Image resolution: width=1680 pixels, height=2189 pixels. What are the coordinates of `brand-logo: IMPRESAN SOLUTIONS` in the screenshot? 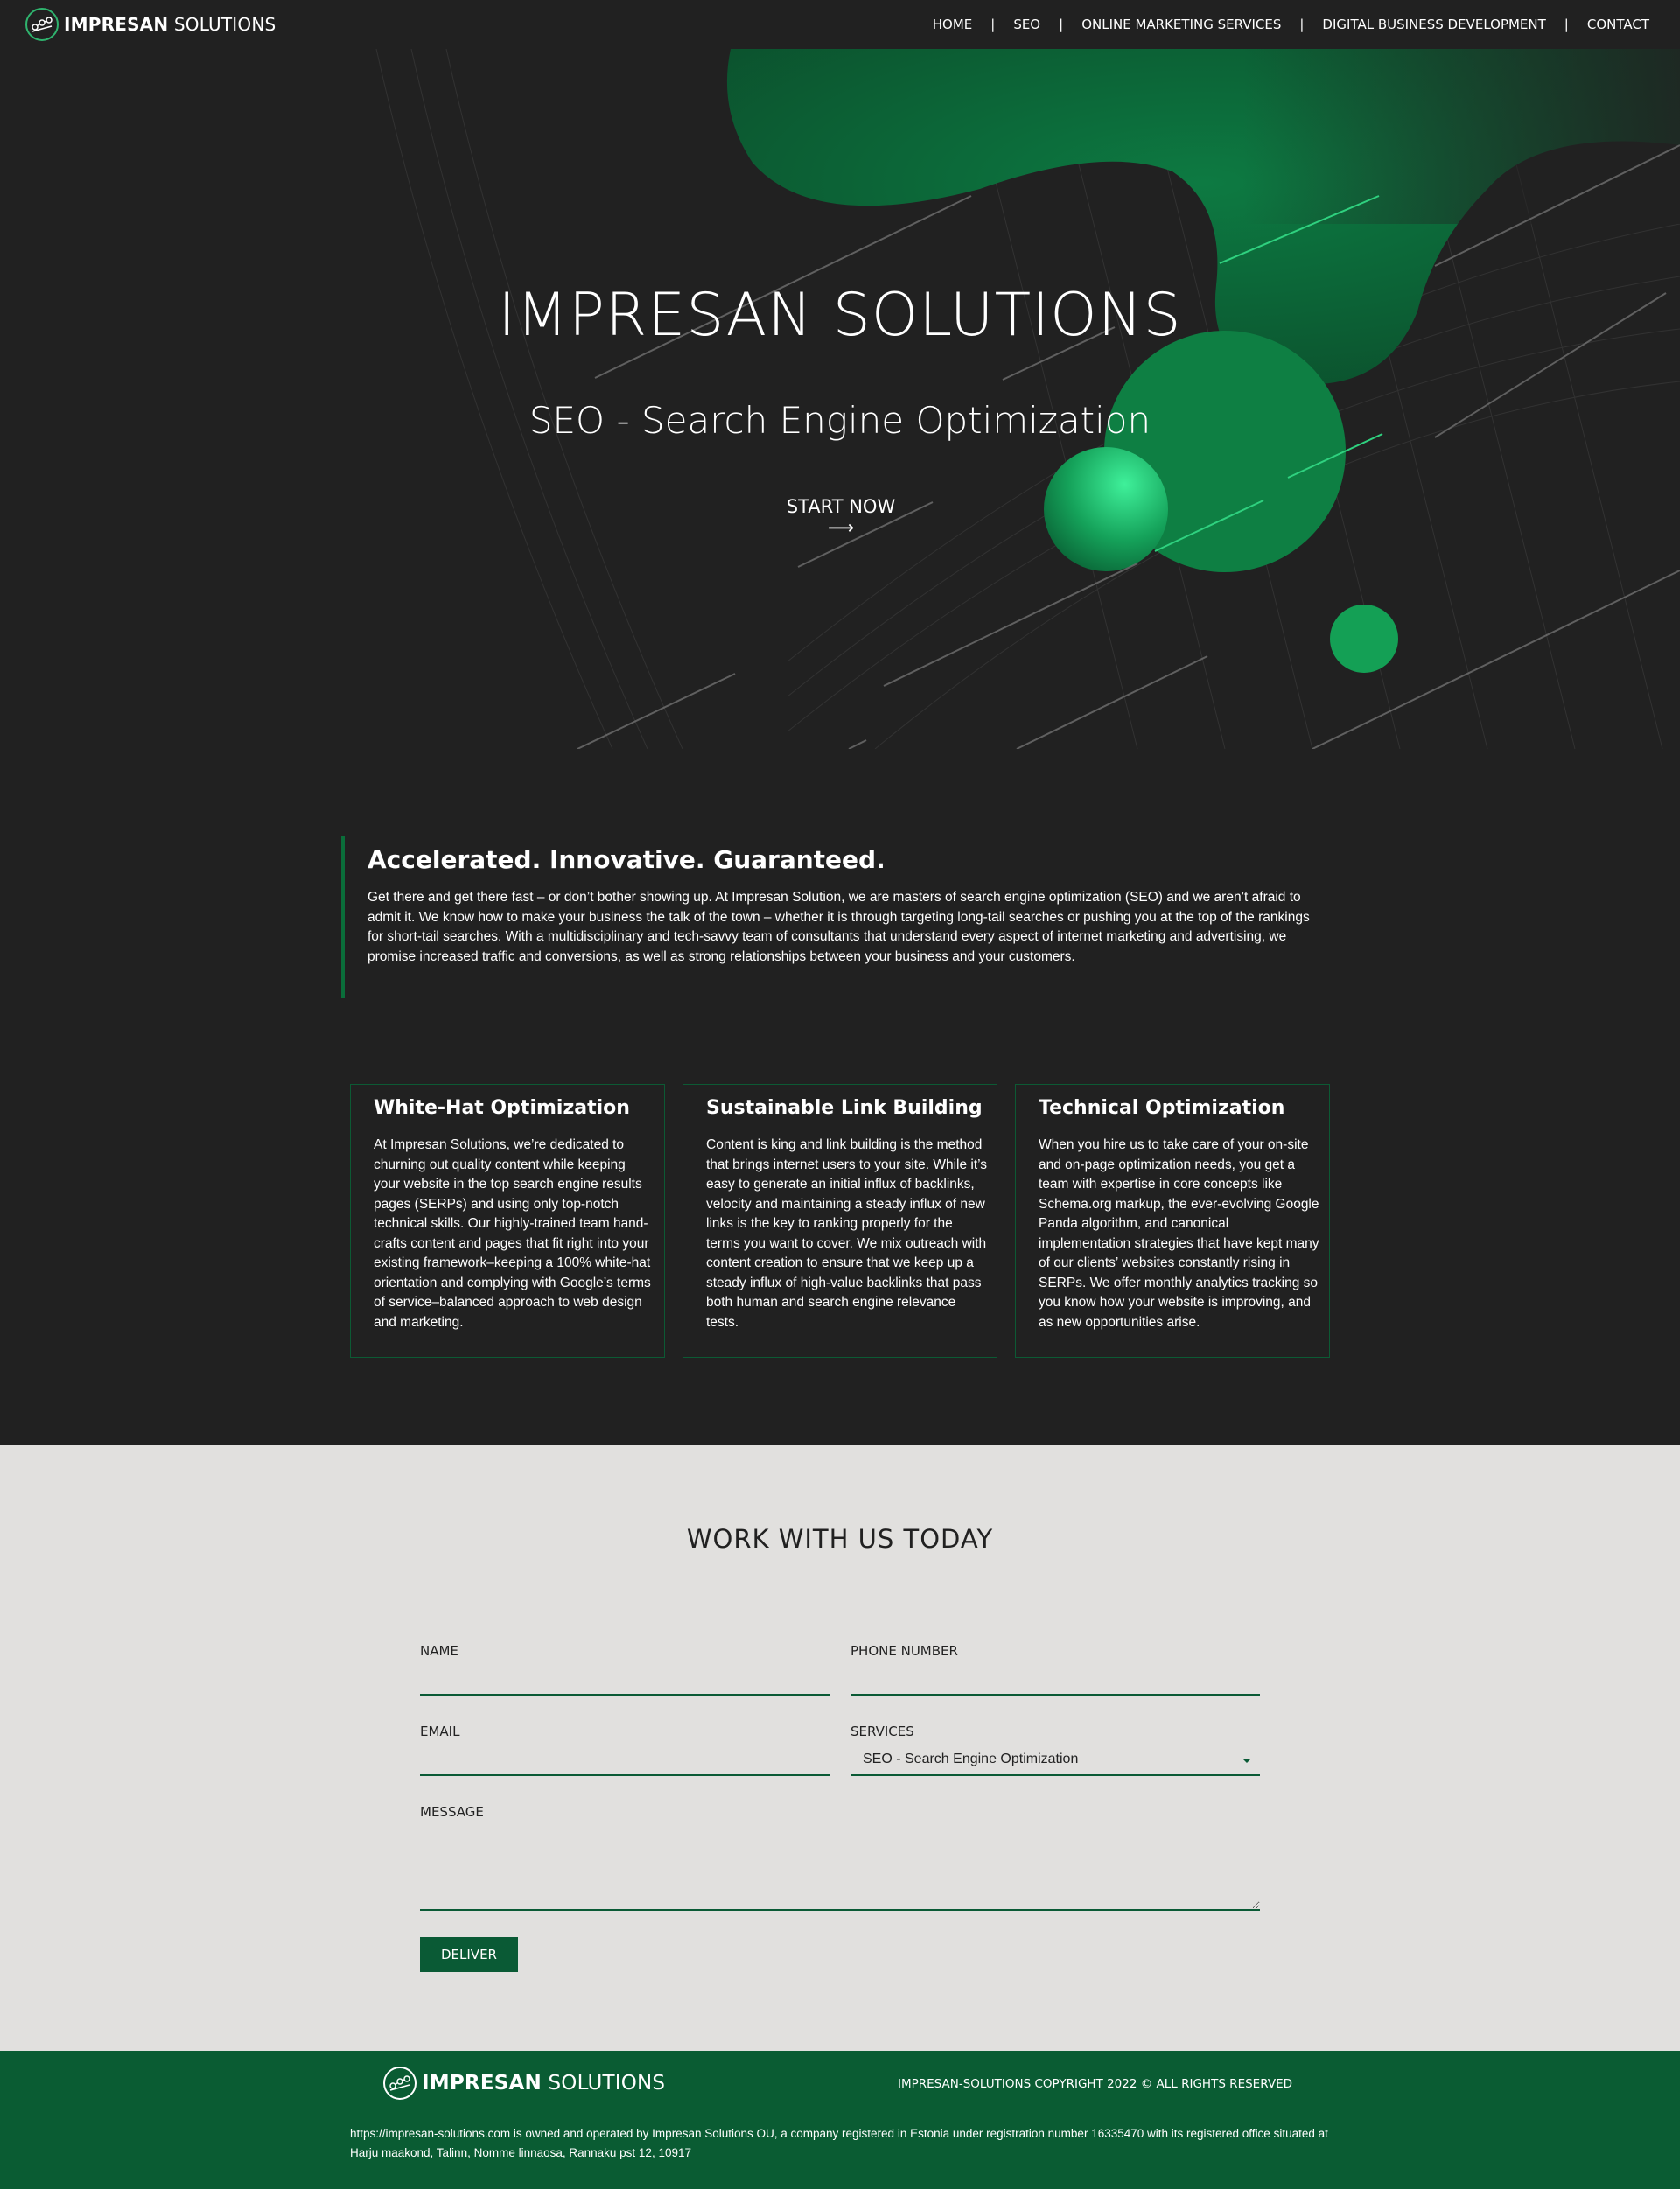 It's located at (150, 24).